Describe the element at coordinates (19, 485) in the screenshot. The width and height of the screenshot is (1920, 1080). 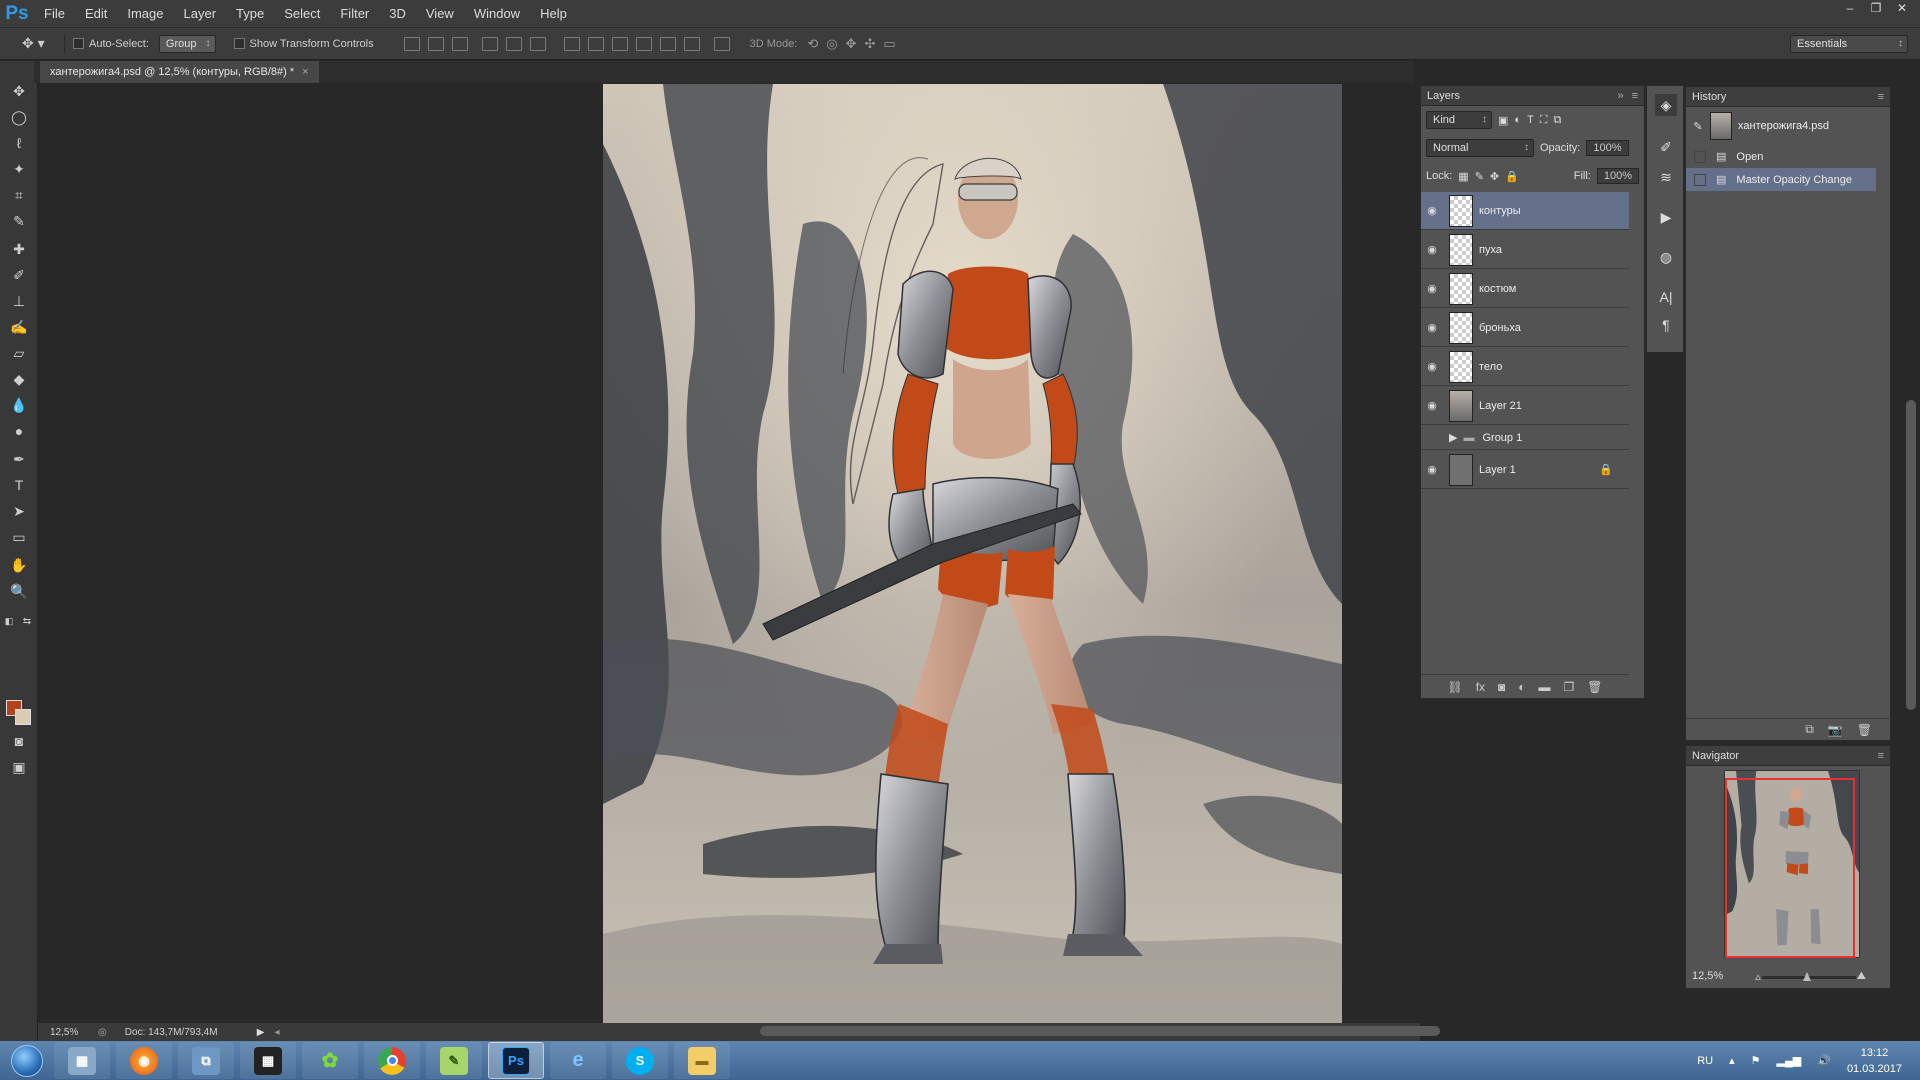
I see `type-tool-icon: T` at that location.